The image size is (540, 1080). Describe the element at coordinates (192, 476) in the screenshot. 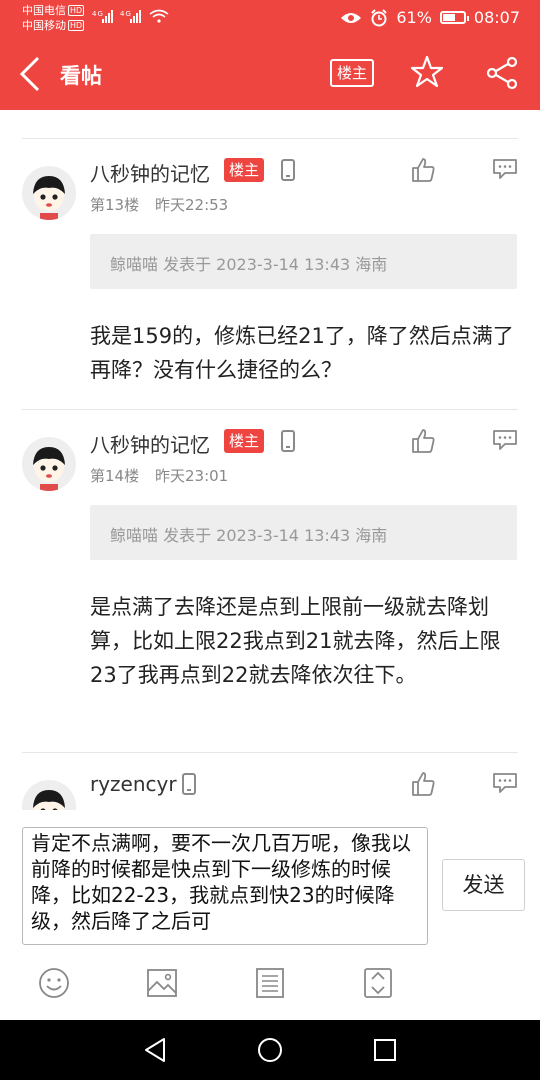

I see `post-time: 昨天23:01` at that location.